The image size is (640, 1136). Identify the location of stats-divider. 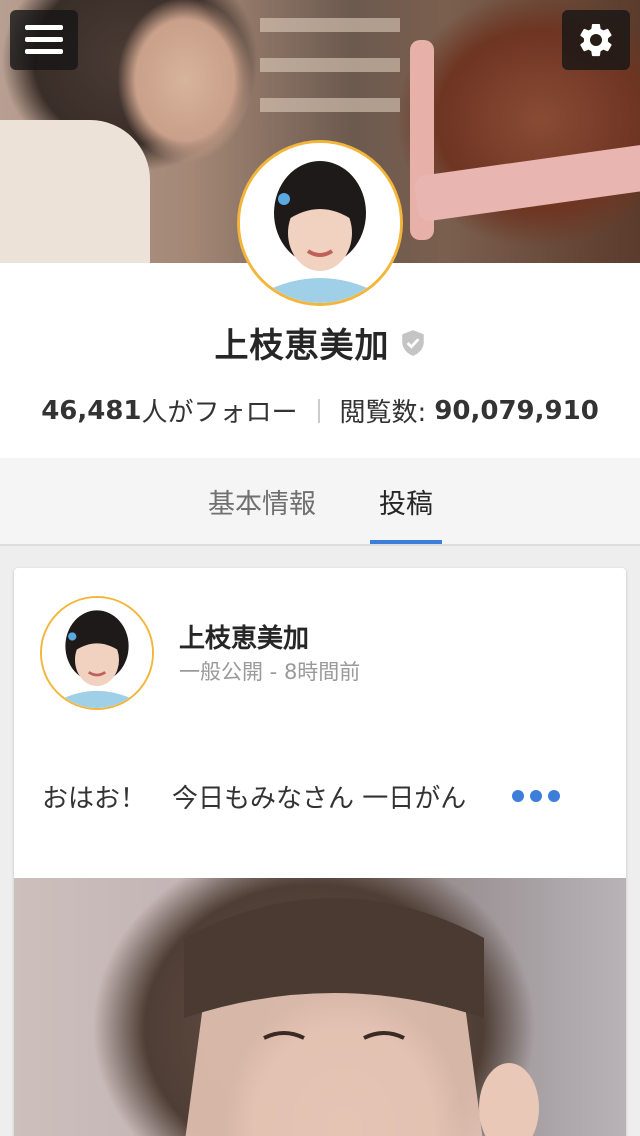
(318, 410).